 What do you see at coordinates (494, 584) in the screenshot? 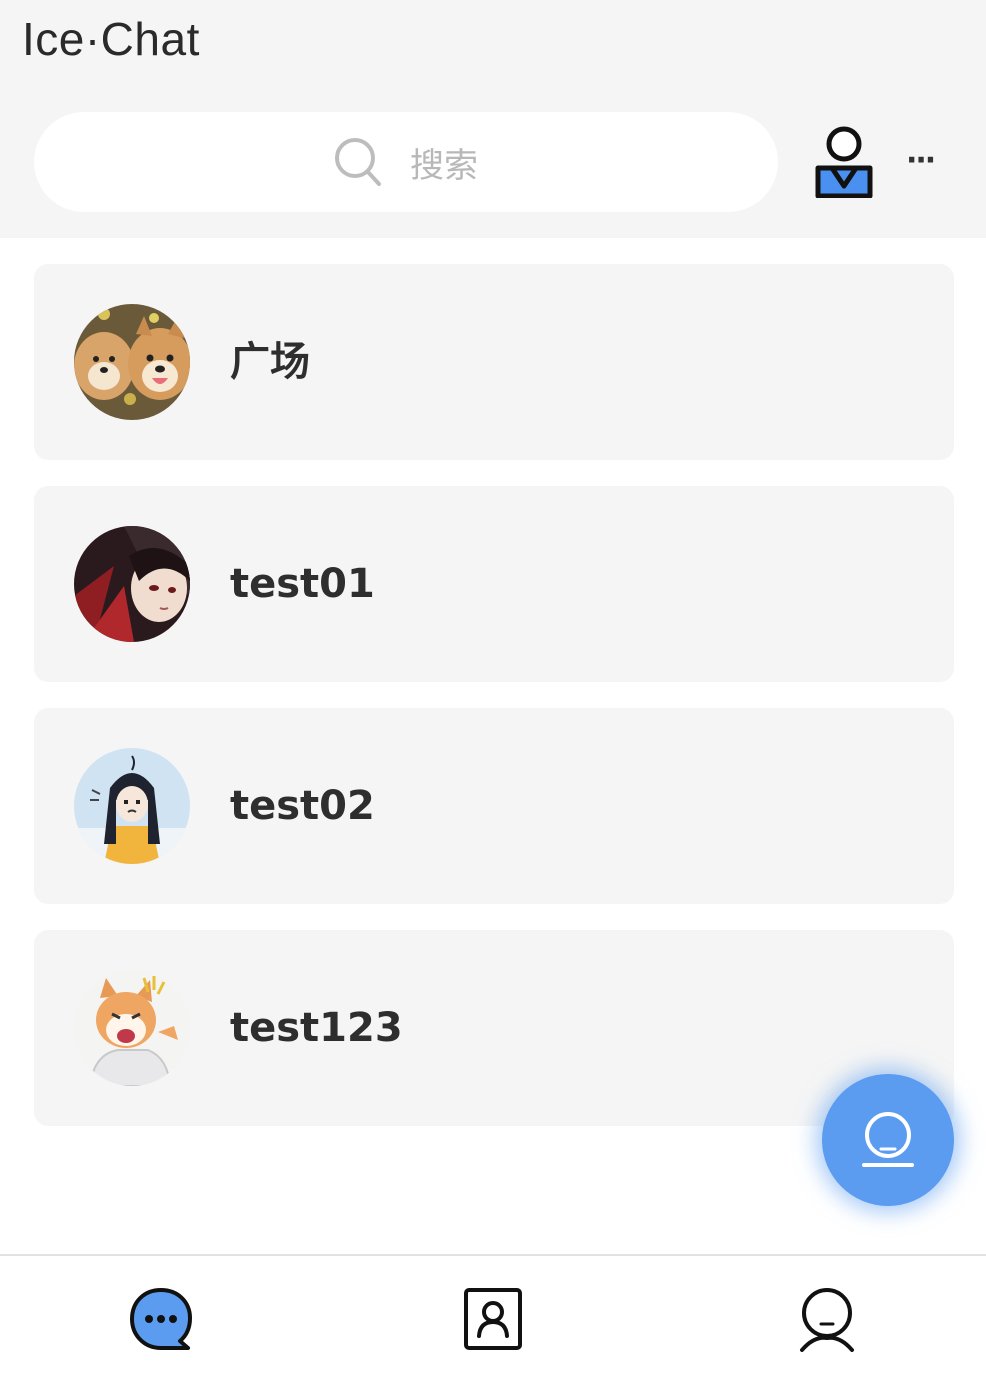
I see `chat-row-test01: test01` at bounding box center [494, 584].